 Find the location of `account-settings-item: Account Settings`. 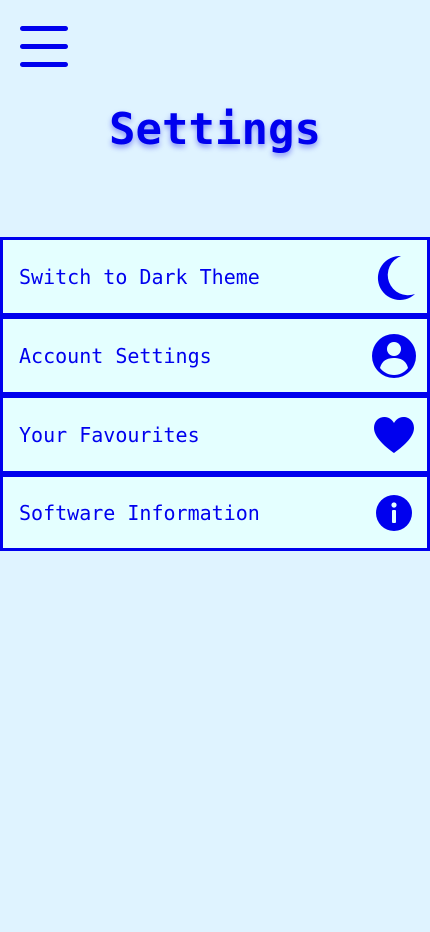

account-settings-item: Account Settings is located at coordinates (215, 355).